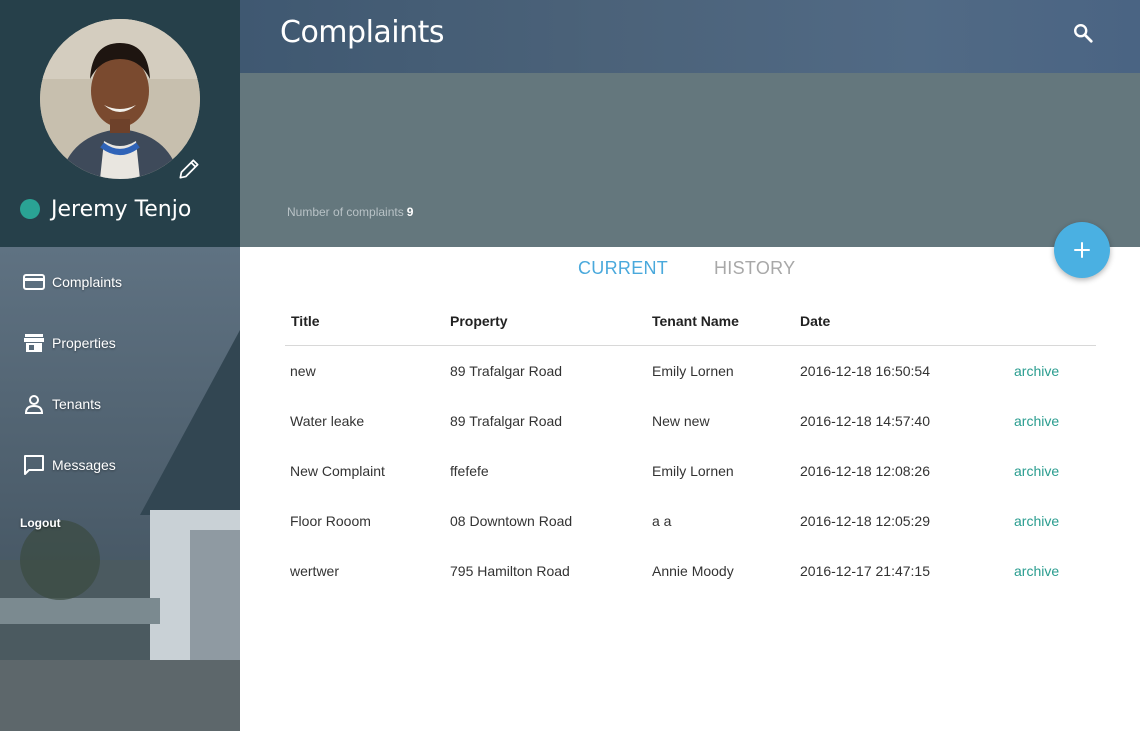  Describe the element at coordinates (865, 421) in the screenshot. I see `cell-date: 2016-12-18 14:57:40` at that location.